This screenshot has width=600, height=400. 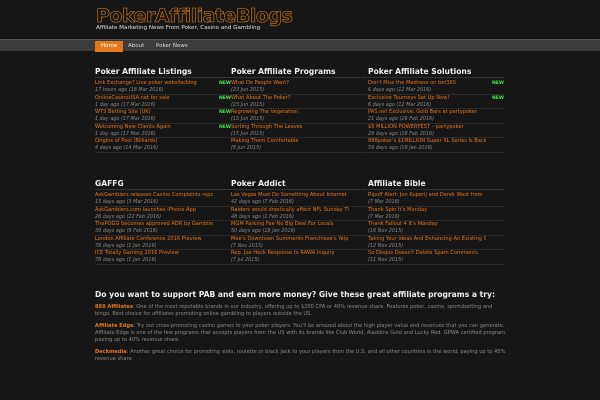 What do you see at coordinates (299, 145) in the screenshot?
I see `list-item: Making Them Comfortable (8 Jun 2015)` at bounding box center [299, 145].